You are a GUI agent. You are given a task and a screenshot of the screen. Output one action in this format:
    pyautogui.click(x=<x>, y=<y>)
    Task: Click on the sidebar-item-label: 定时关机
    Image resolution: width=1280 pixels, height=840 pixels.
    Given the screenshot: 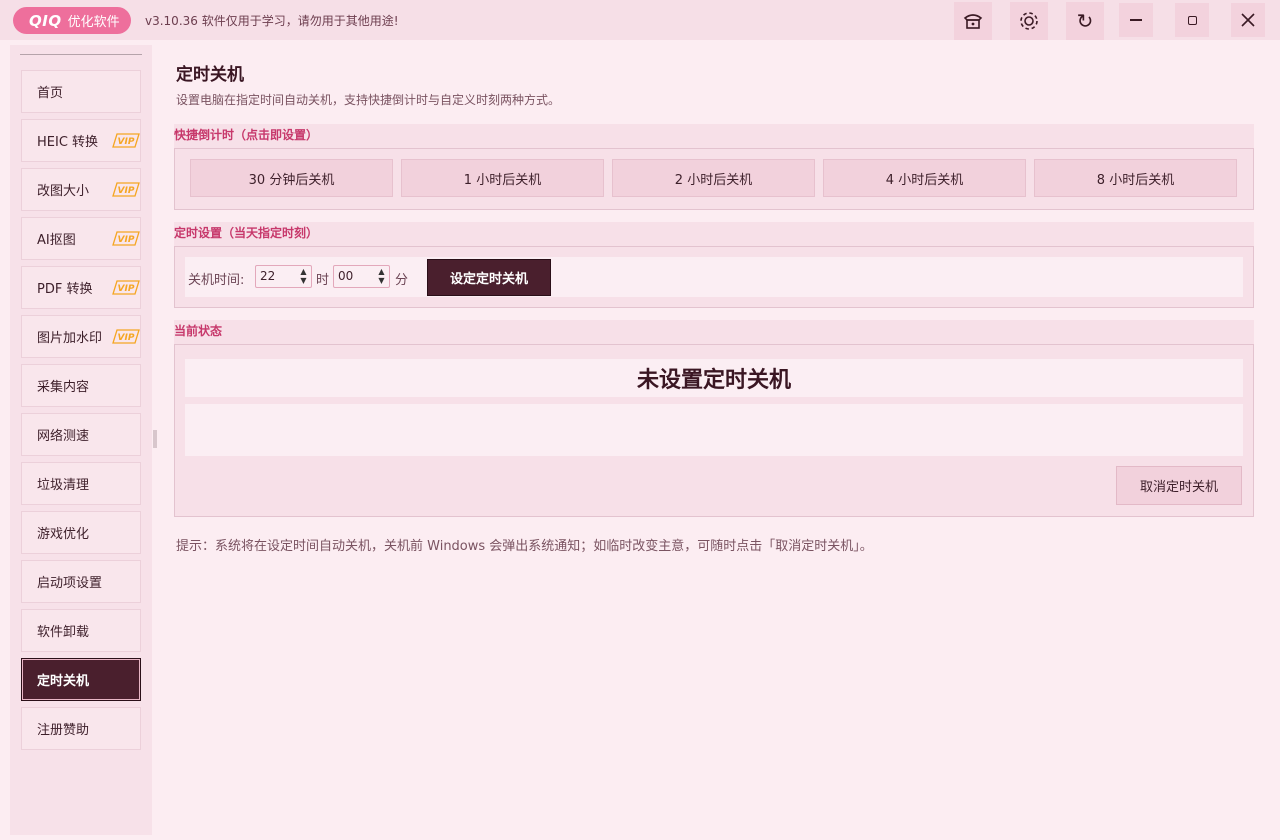 What is the action you would take?
    pyautogui.click(x=63, y=681)
    